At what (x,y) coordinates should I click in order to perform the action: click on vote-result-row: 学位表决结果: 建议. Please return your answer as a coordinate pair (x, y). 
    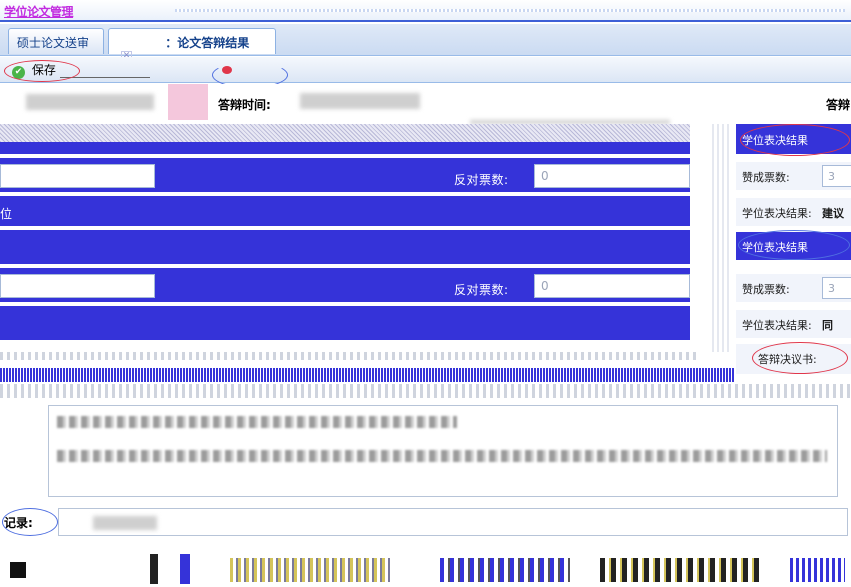
    Looking at the image, I should click on (793, 212).